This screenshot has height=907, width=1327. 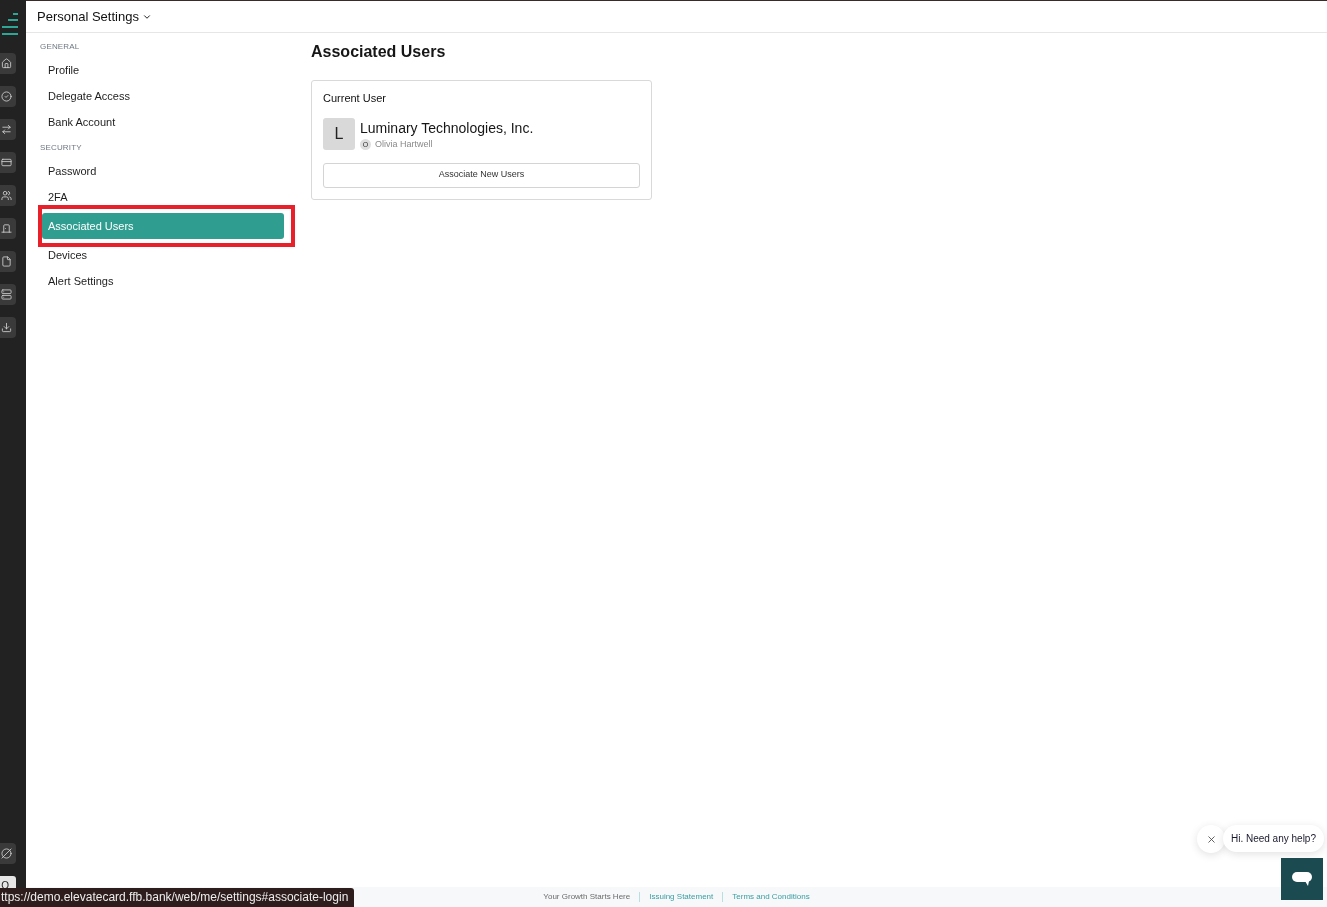 I want to click on page-heading: Associated Users, so click(x=379, y=52).